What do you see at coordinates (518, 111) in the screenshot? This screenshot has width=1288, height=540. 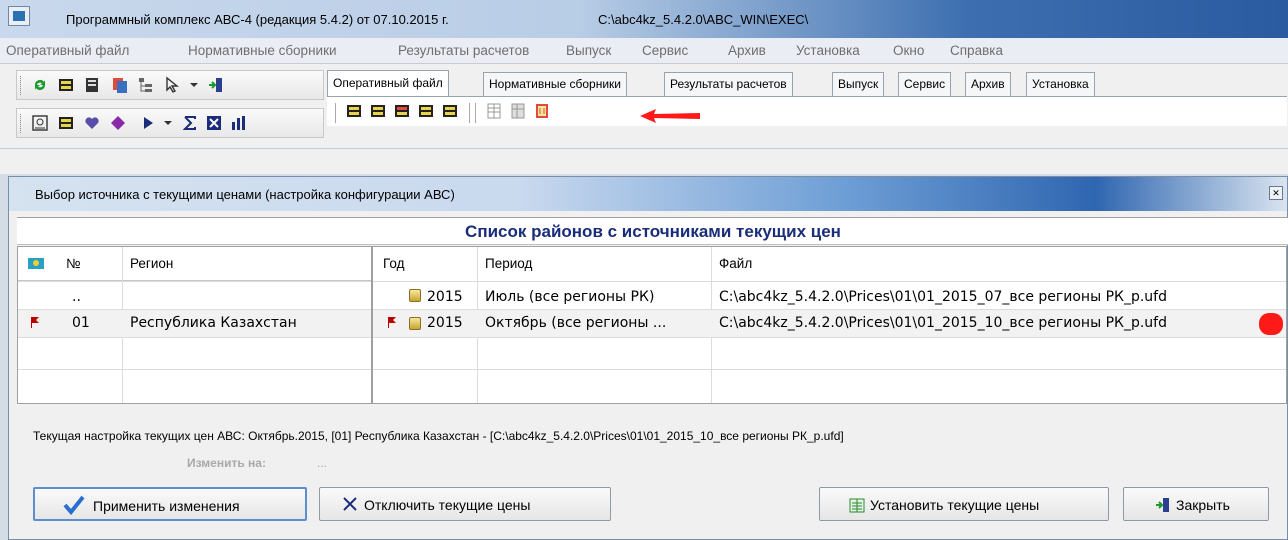 I see `table-icon` at bounding box center [518, 111].